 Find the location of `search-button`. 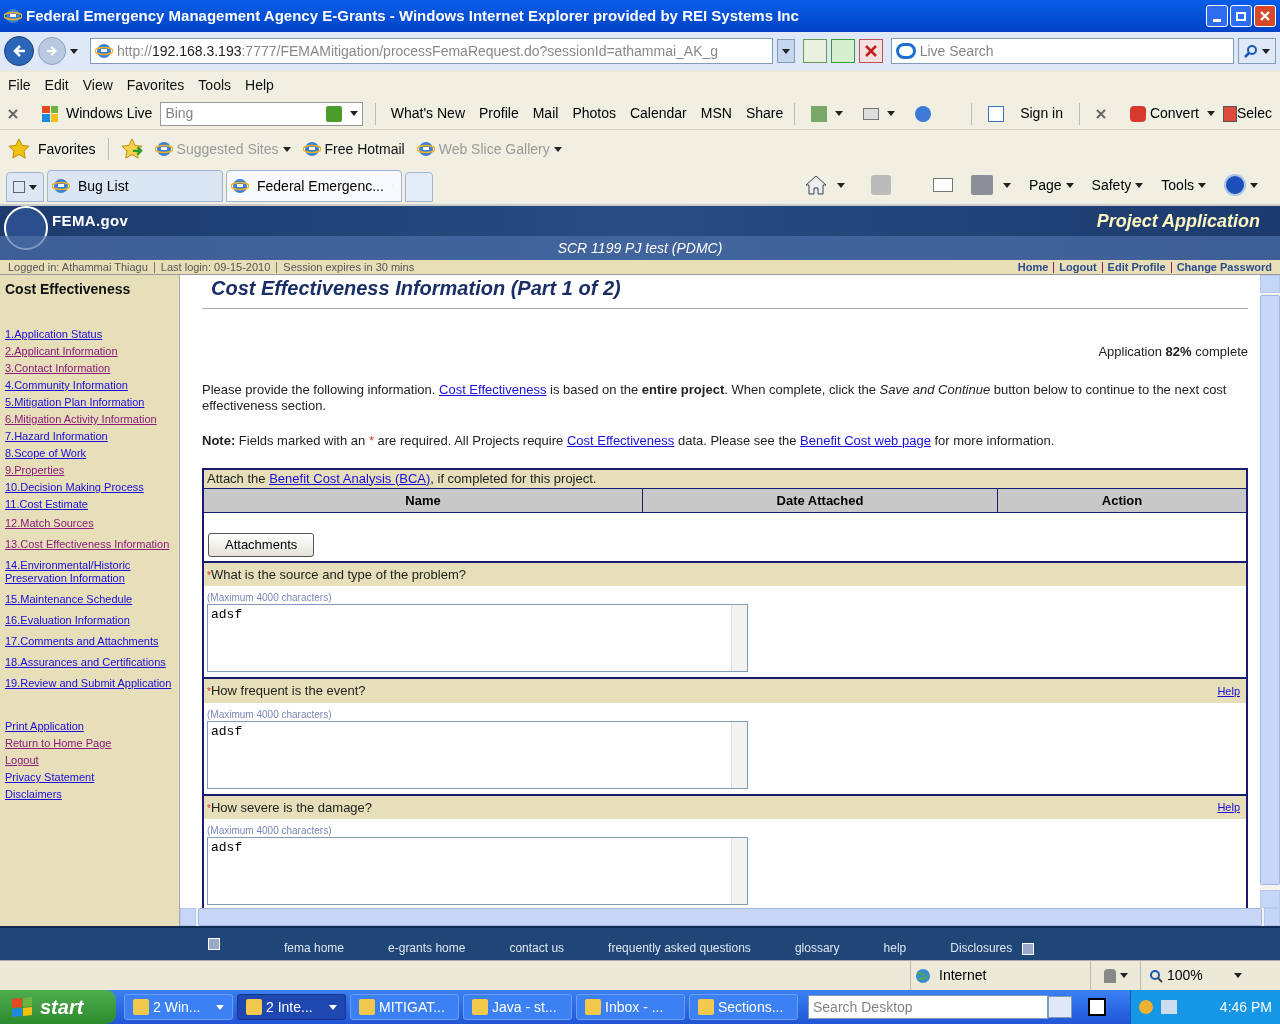

search-button is located at coordinates (1257, 51).